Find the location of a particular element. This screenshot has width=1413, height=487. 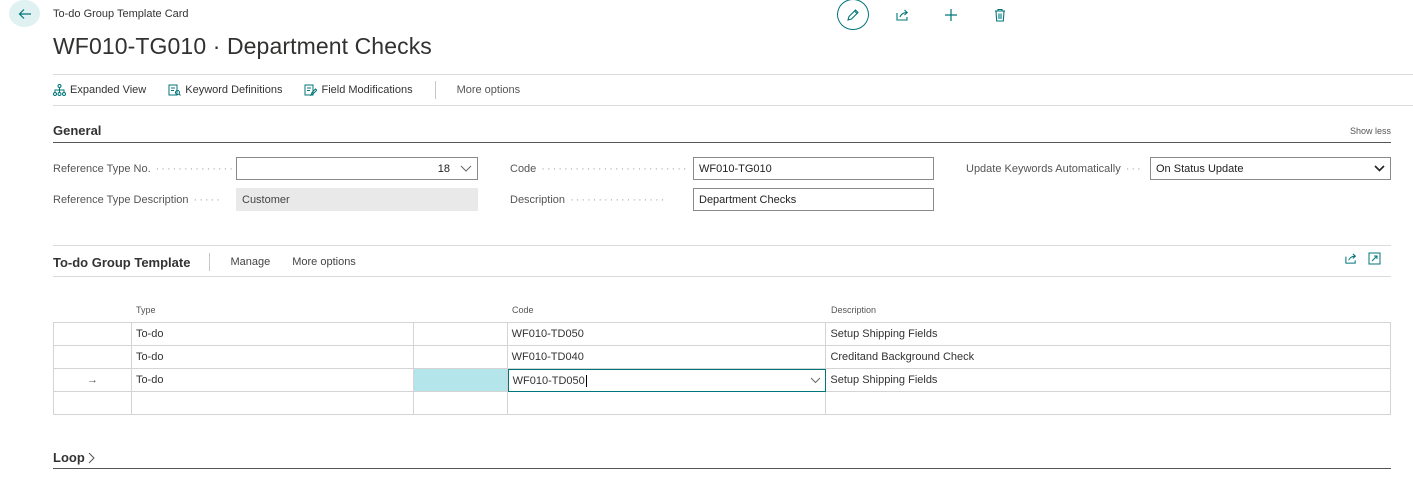

loop-section-title: Loop is located at coordinates (74, 457).